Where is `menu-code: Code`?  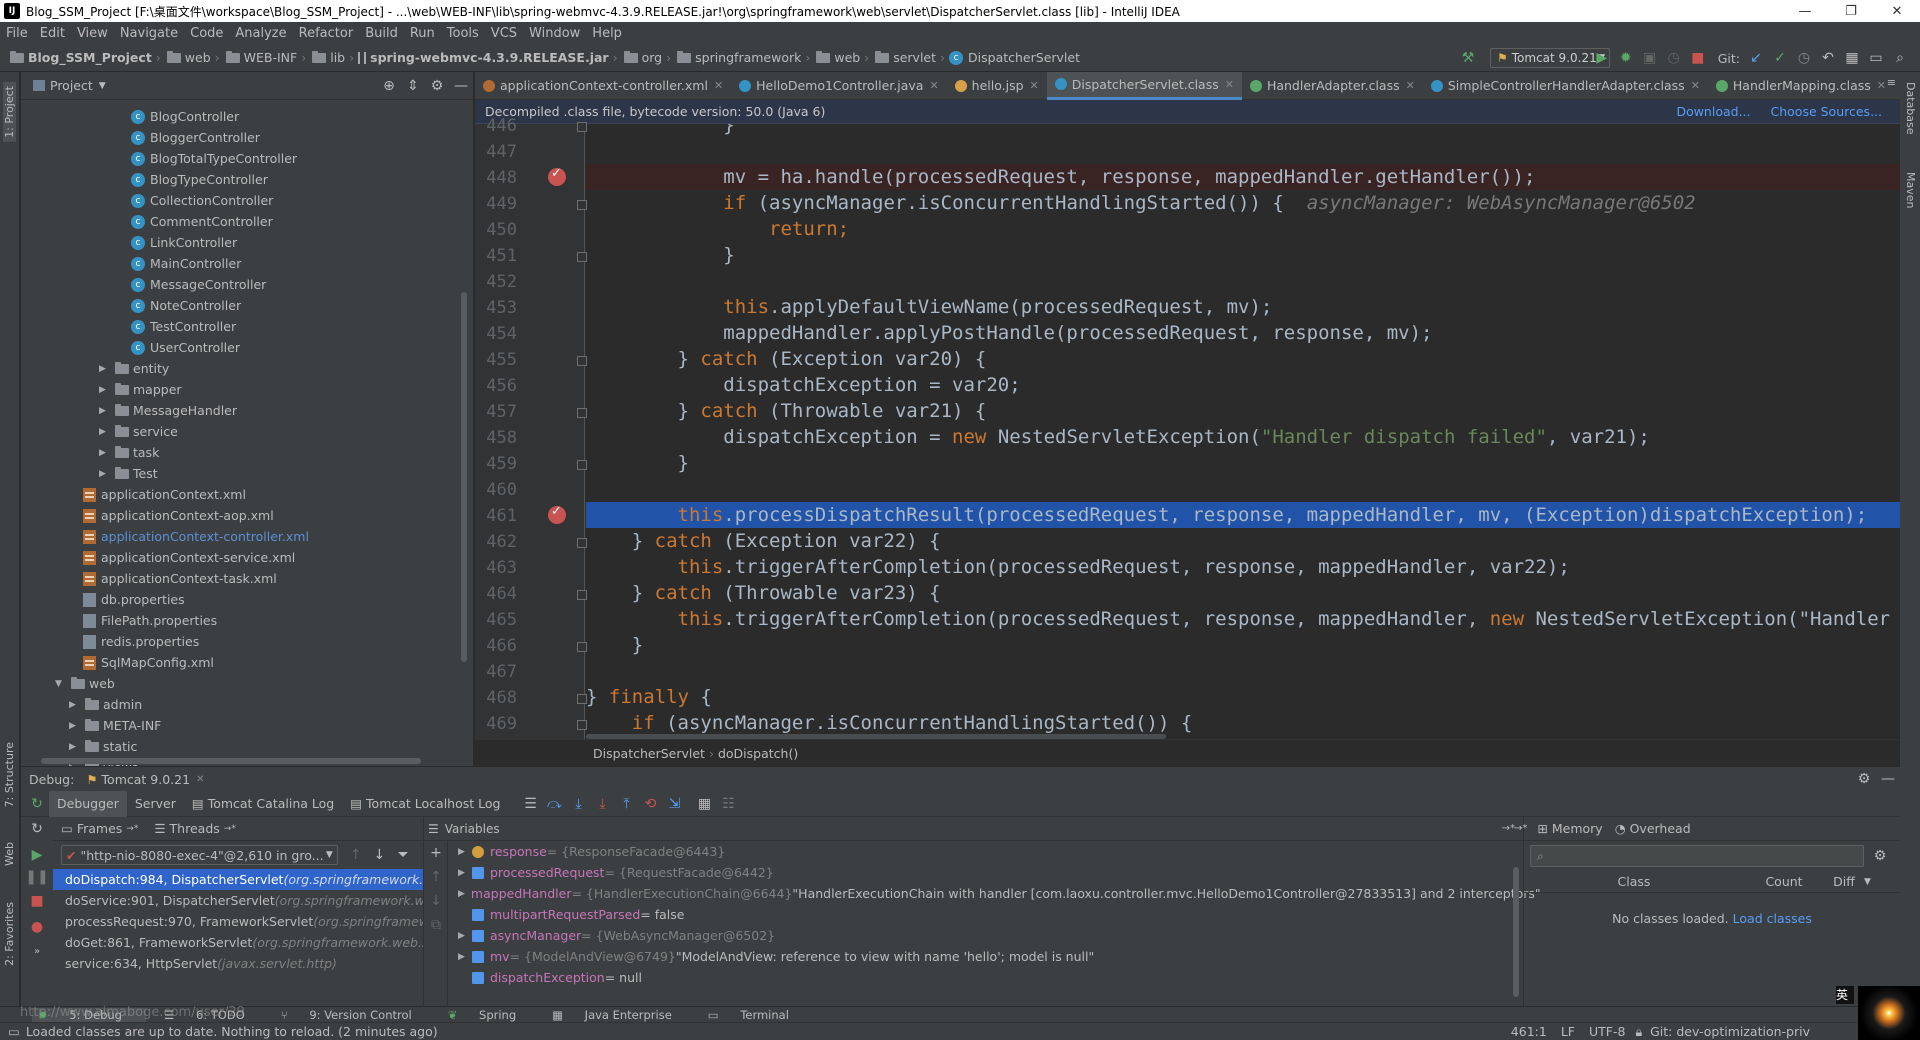 menu-code: Code is located at coordinates (206, 33).